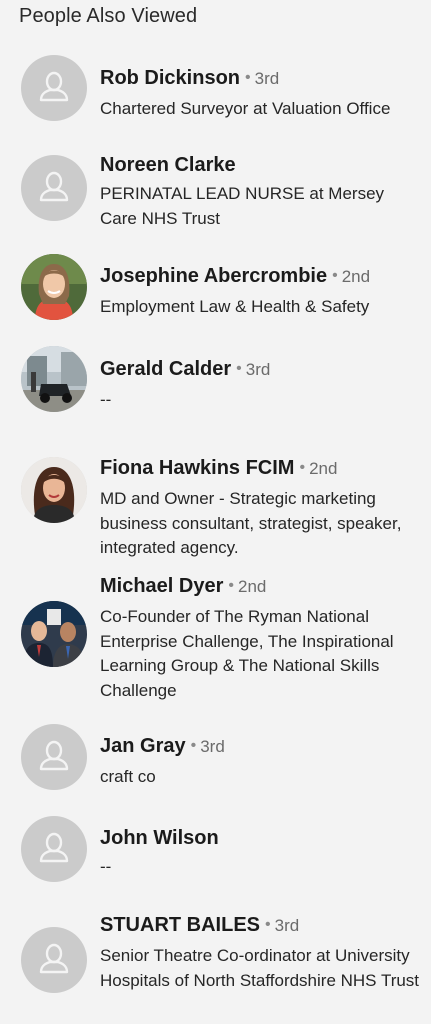 The height and width of the screenshot is (1024, 431). Describe the element at coordinates (245, 108) in the screenshot. I see `person-headline: Chartered Surveyor at Valuation Office` at that location.